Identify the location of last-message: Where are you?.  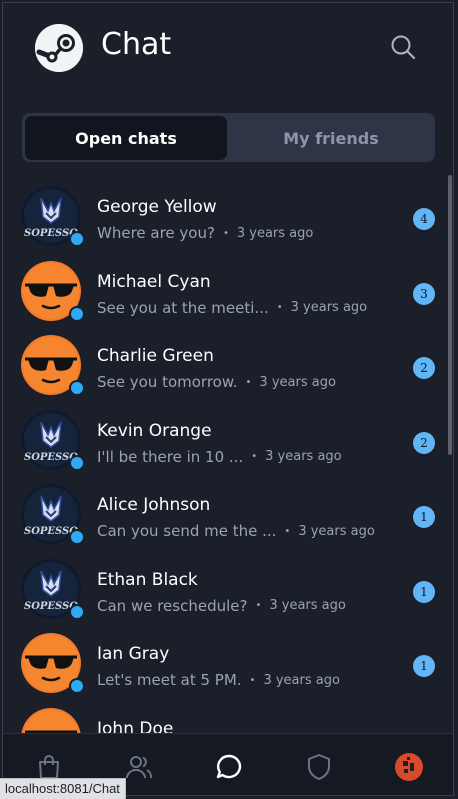
(156, 233).